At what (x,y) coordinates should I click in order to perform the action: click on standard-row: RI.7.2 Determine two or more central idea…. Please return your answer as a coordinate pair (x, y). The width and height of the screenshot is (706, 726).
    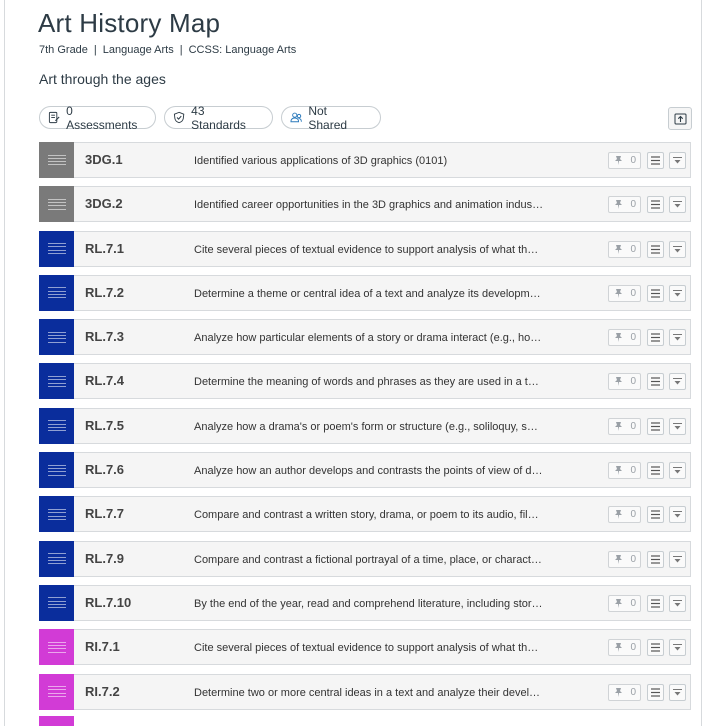
    Looking at the image, I should click on (365, 691).